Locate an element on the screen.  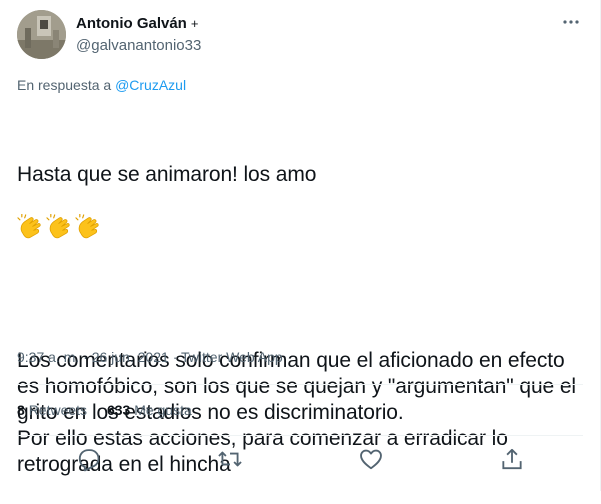
share-button is located at coordinates (512, 459).